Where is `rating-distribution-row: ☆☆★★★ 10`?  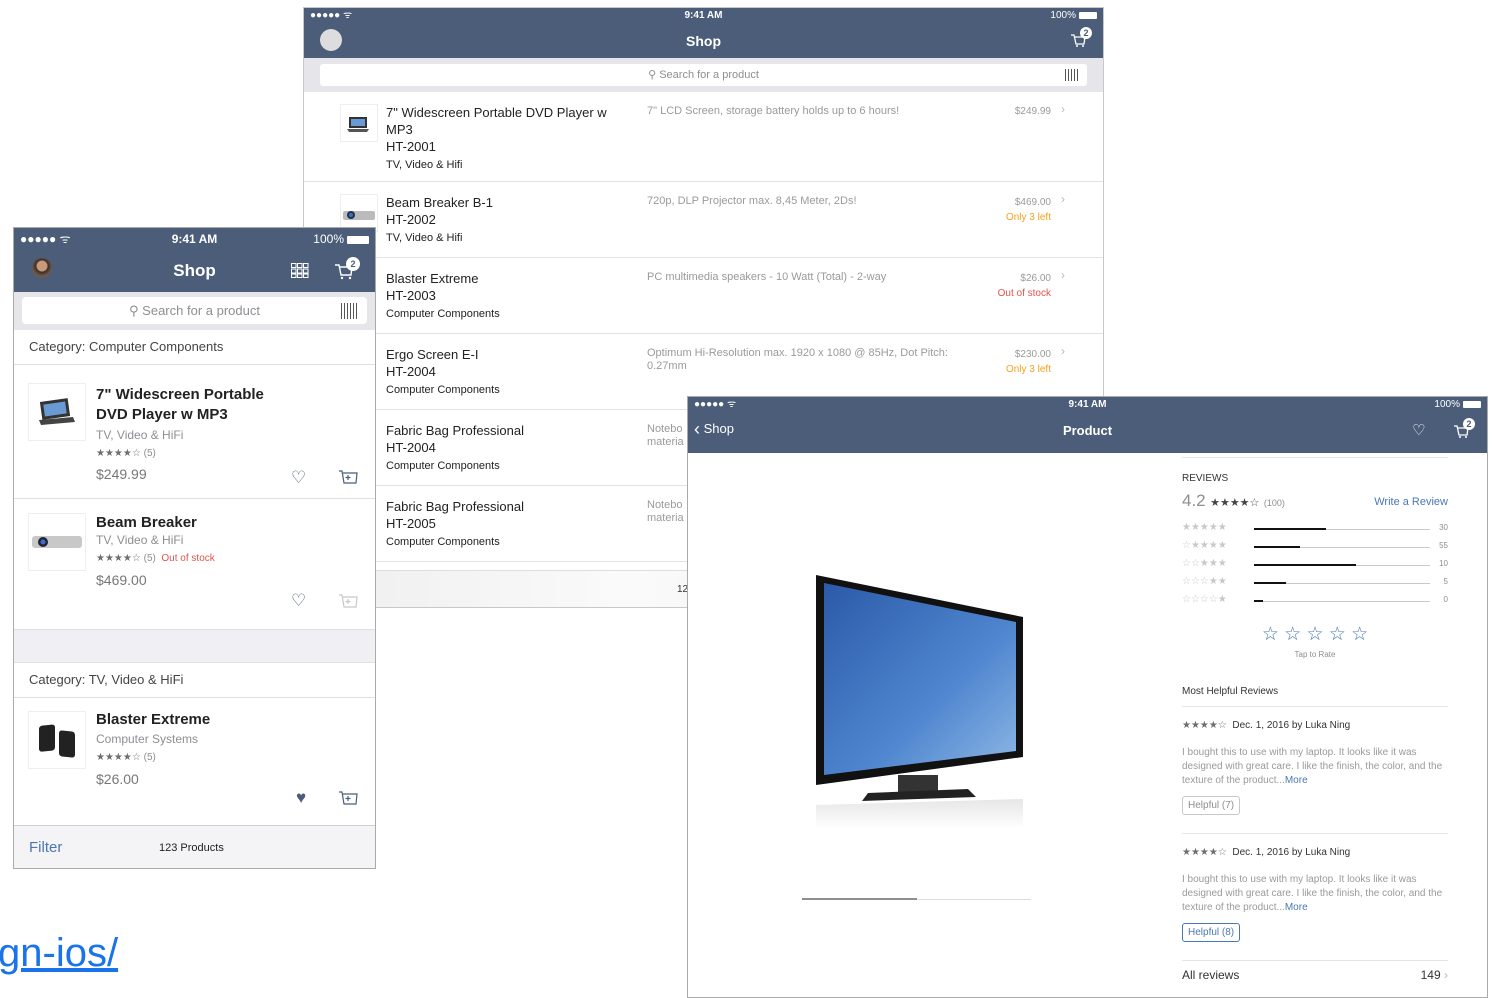 rating-distribution-row: ☆☆★★★ 10 is located at coordinates (1315, 565).